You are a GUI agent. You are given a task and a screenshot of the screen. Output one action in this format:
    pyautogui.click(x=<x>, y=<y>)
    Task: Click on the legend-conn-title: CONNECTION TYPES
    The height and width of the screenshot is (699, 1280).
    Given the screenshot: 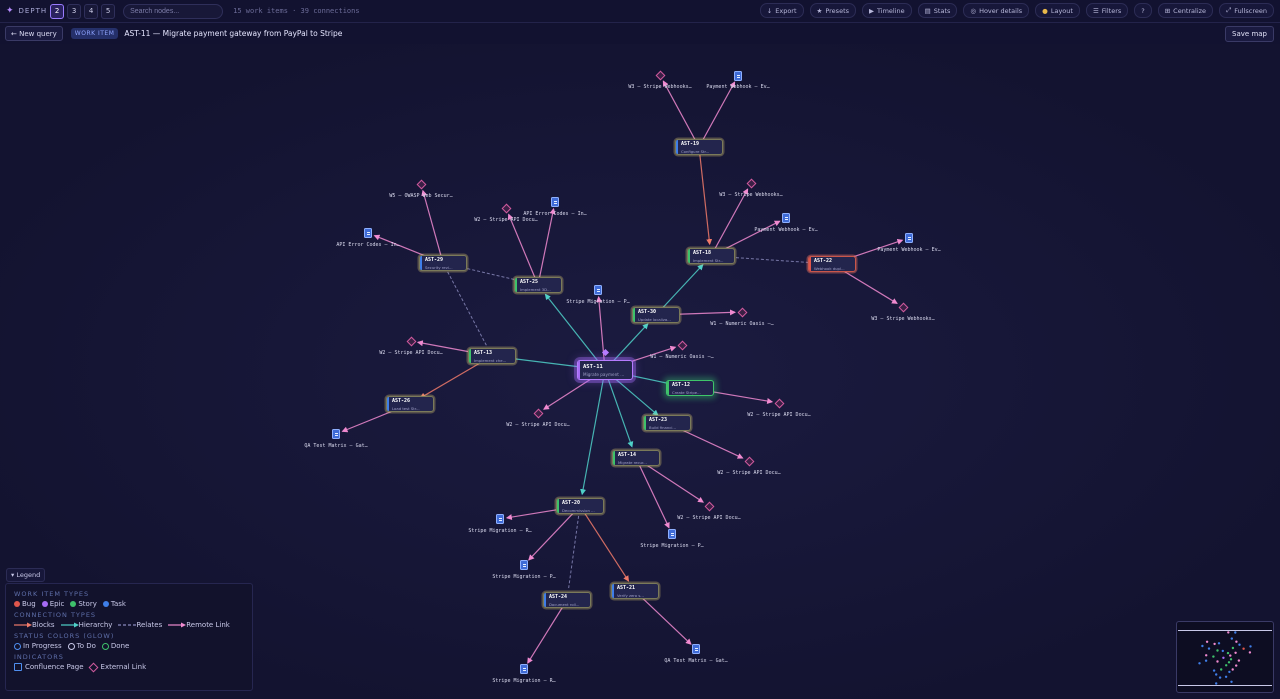 What is the action you would take?
    pyautogui.click(x=55, y=615)
    